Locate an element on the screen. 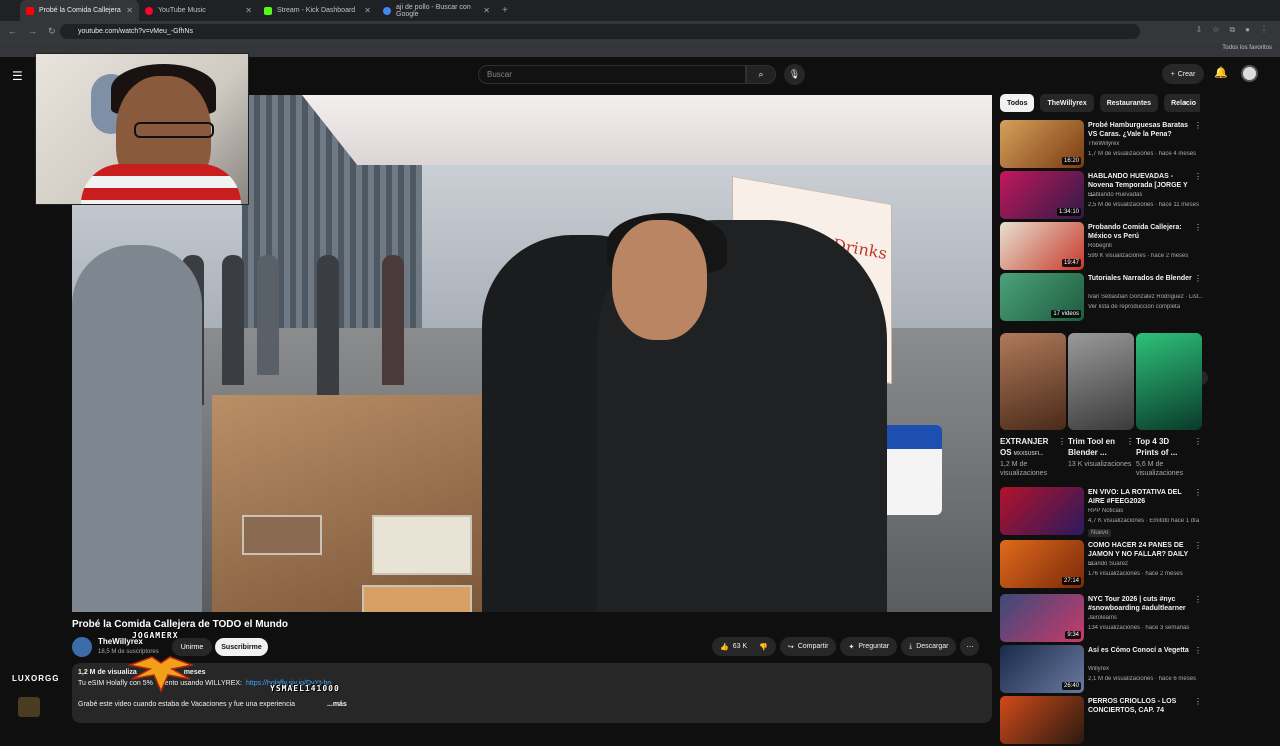  subscribe-button: Suscribirme is located at coordinates (241, 647).